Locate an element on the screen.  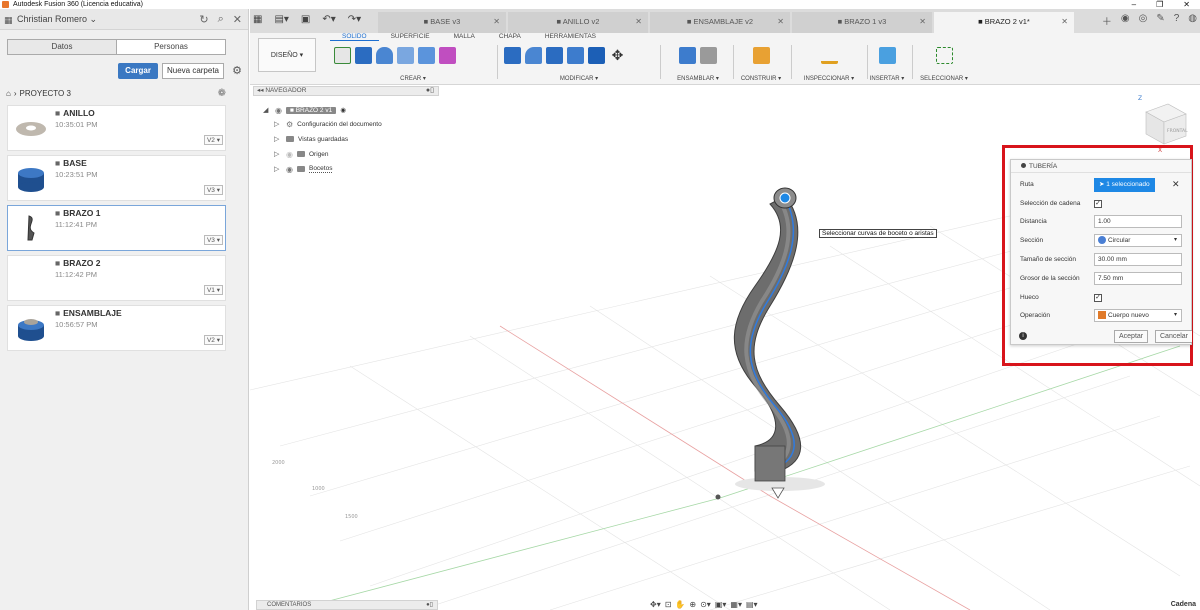
shell-icon is located at coordinates (554, 55).